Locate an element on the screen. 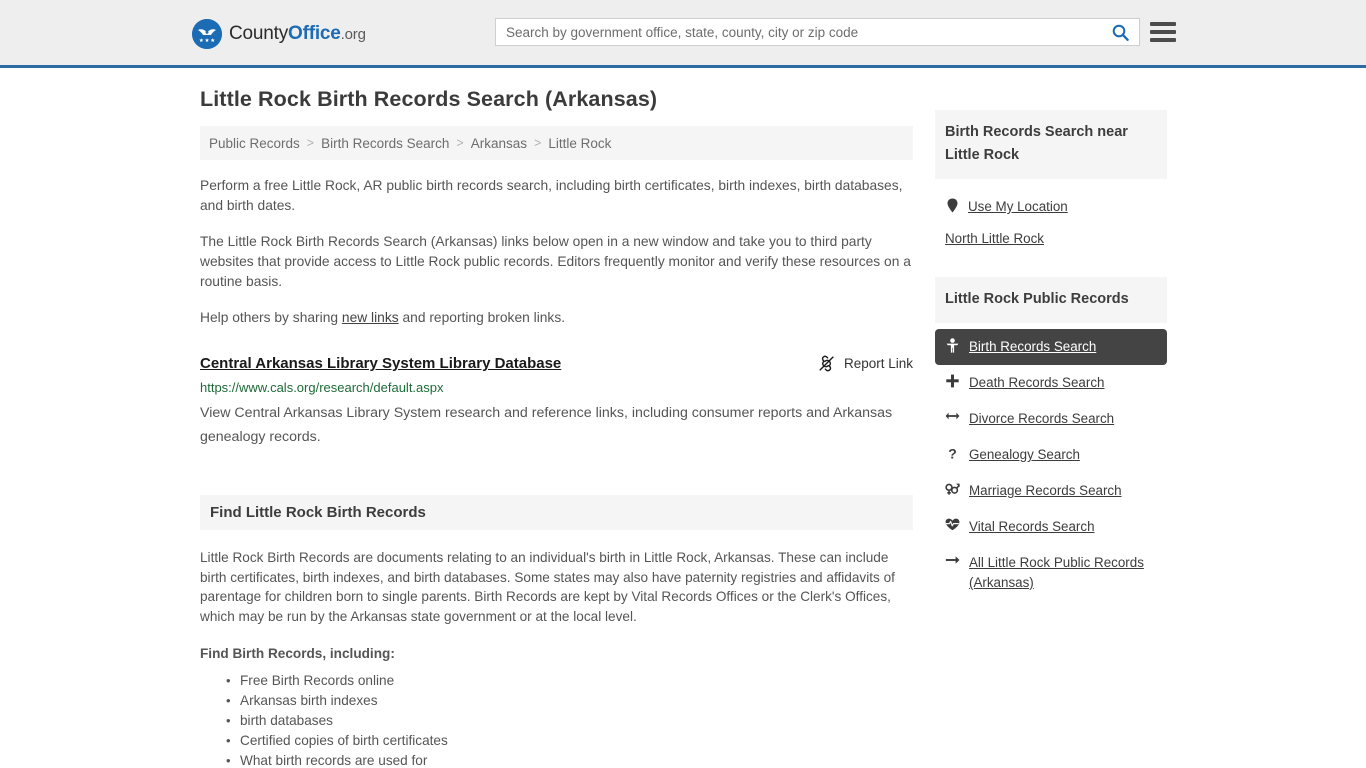 The height and width of the screenshot is (768, 1366). sidebar-item-birth-records-search: Birth Records Search is located at coordinates (1051, 347).